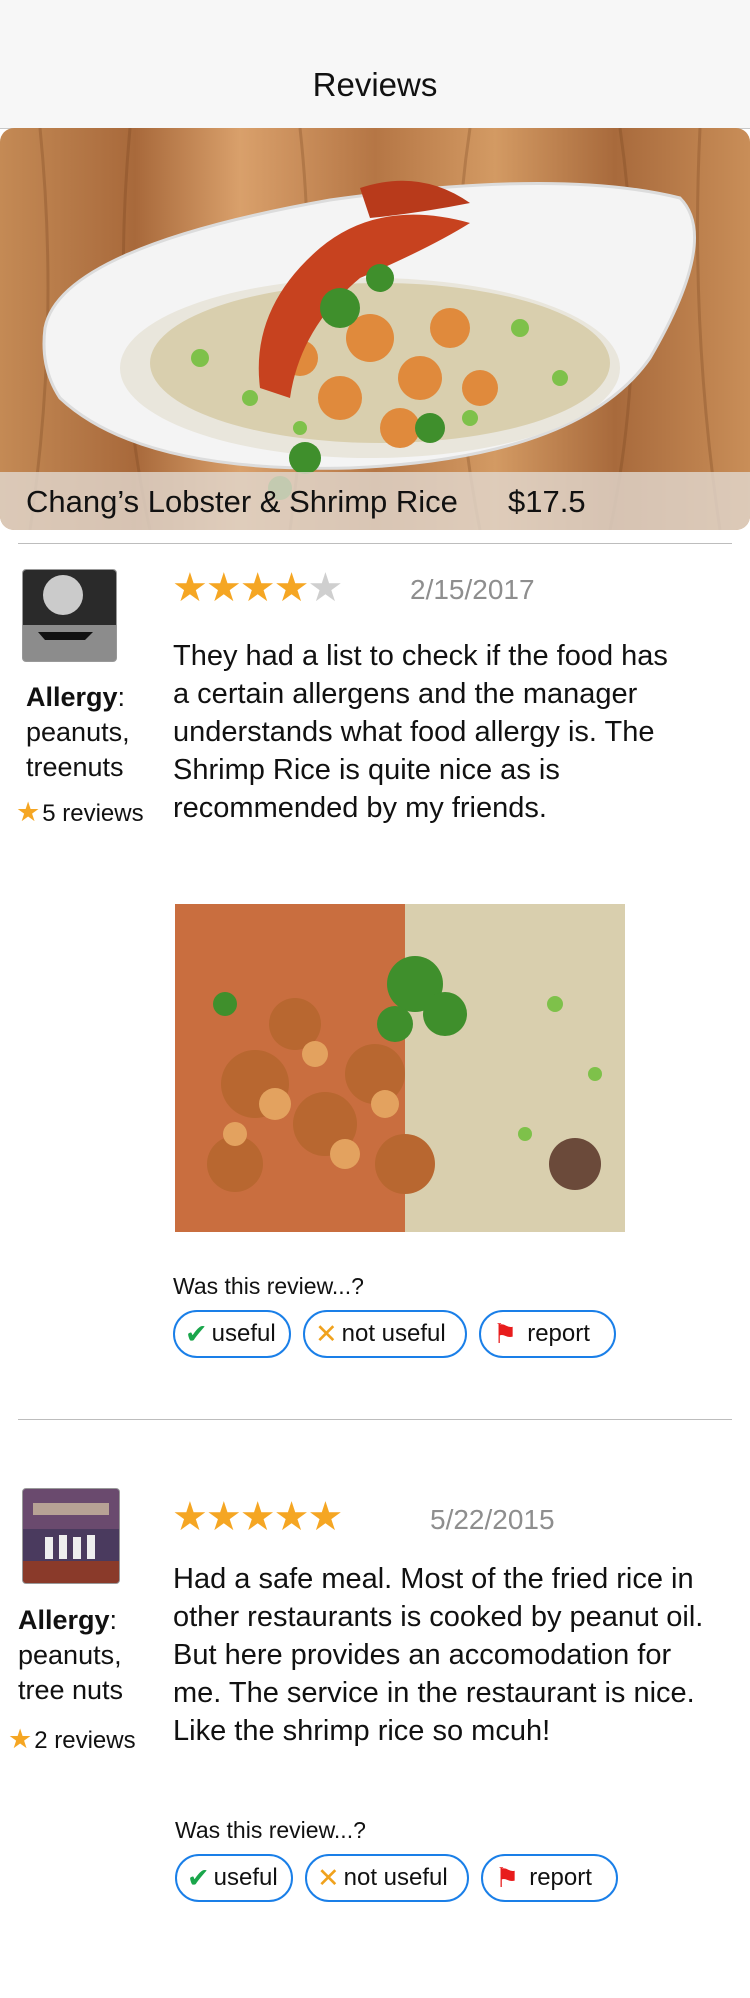 This screenshot has width=750, height=1998. I want to click on page-title: Reviews, so click(375, 84).